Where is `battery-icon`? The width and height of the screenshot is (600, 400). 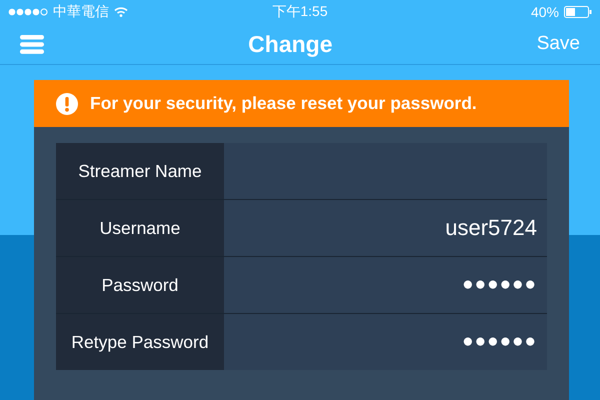
battery-icon is located at coordinates (578, 12).